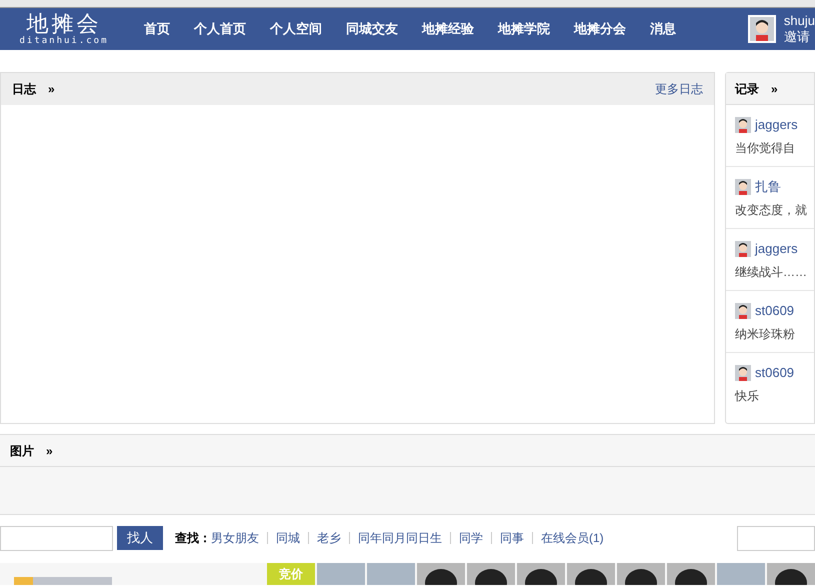  I want to click on find-link: 同城, so click(288, 538).